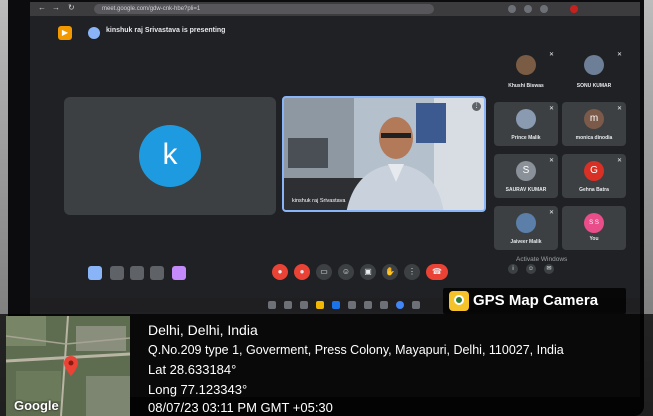  I want to click on participant-tile: ✕ Prince Malik, so click(526, 124).